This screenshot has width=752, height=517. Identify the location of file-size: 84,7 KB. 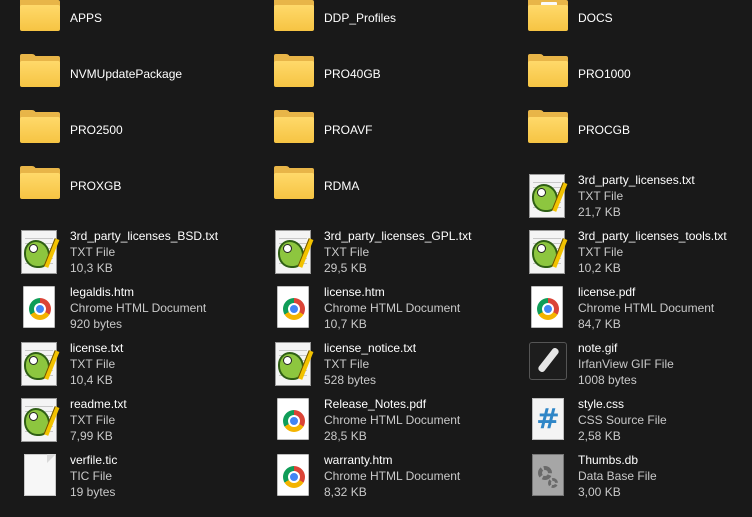
(599, 324).